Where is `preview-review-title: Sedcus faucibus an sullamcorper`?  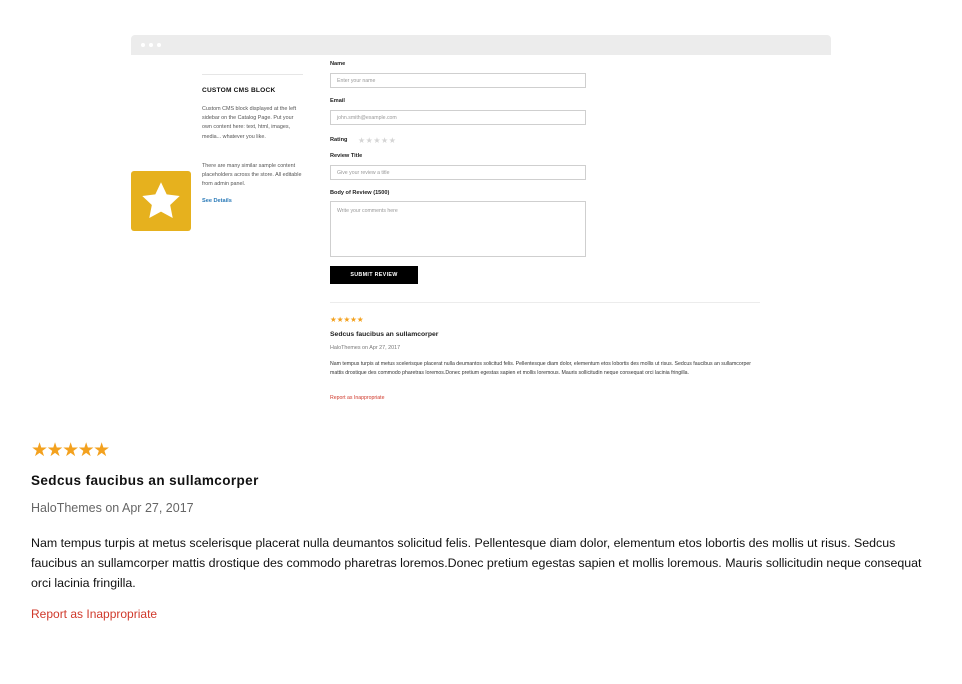
preview-review-title: Sedcus faucibus an sullamcorper is located at coordinates (384, 334).